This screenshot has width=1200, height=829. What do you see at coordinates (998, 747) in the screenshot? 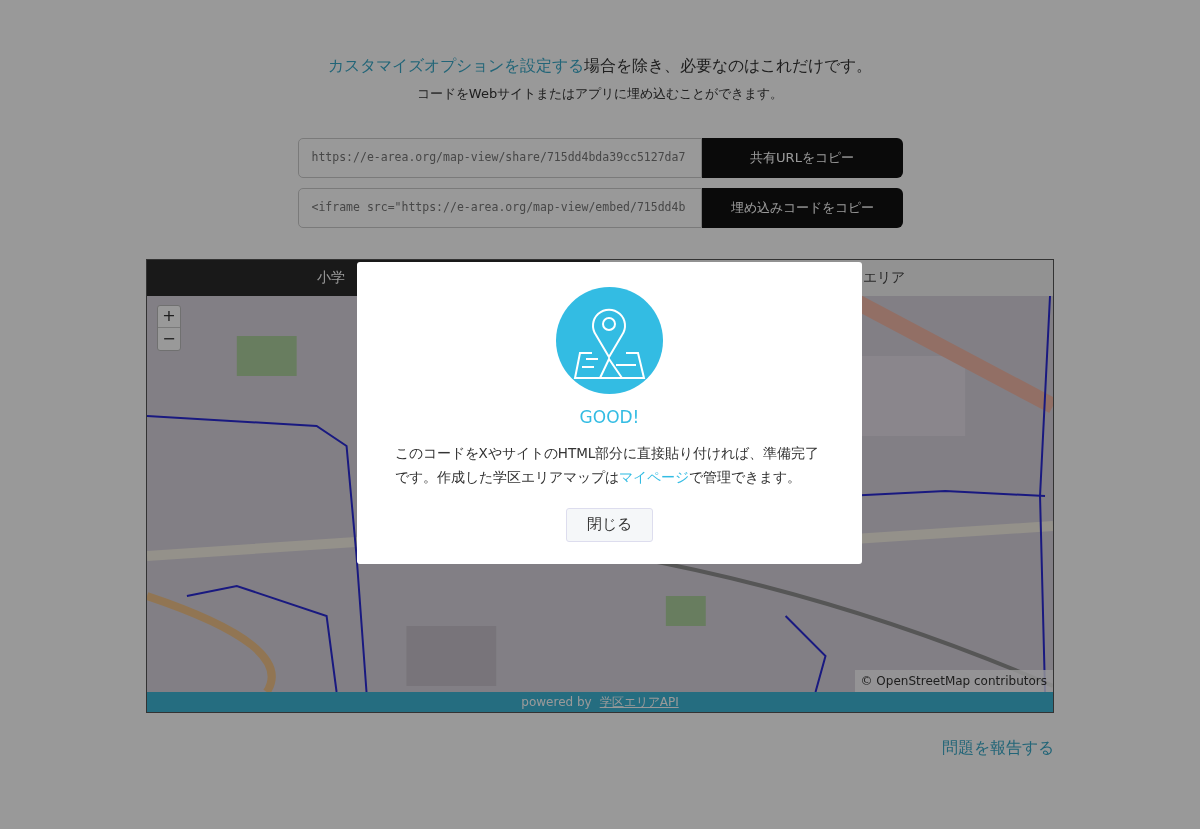
I see `report-link: 問題を報告する` at bounding box center [998, 747].